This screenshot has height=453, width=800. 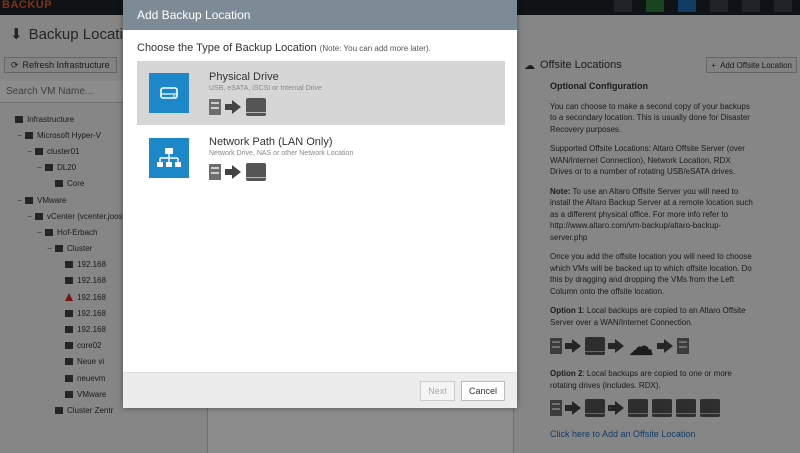 I want to click on cancel-button: Cancel, so click(x=483, y=391).